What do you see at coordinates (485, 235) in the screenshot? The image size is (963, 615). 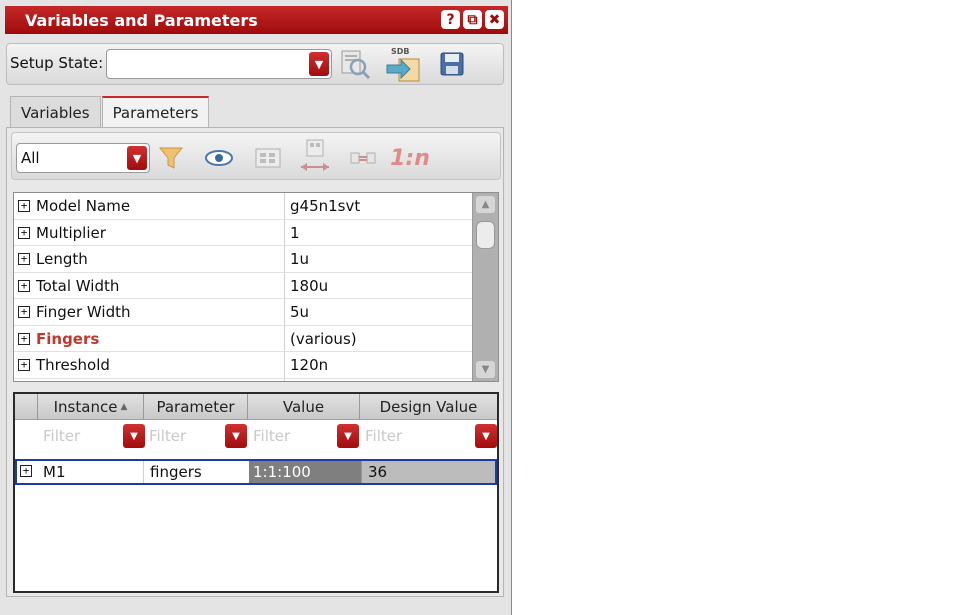 I see `scrollbar-thumb` at bounding box center [485, 235].